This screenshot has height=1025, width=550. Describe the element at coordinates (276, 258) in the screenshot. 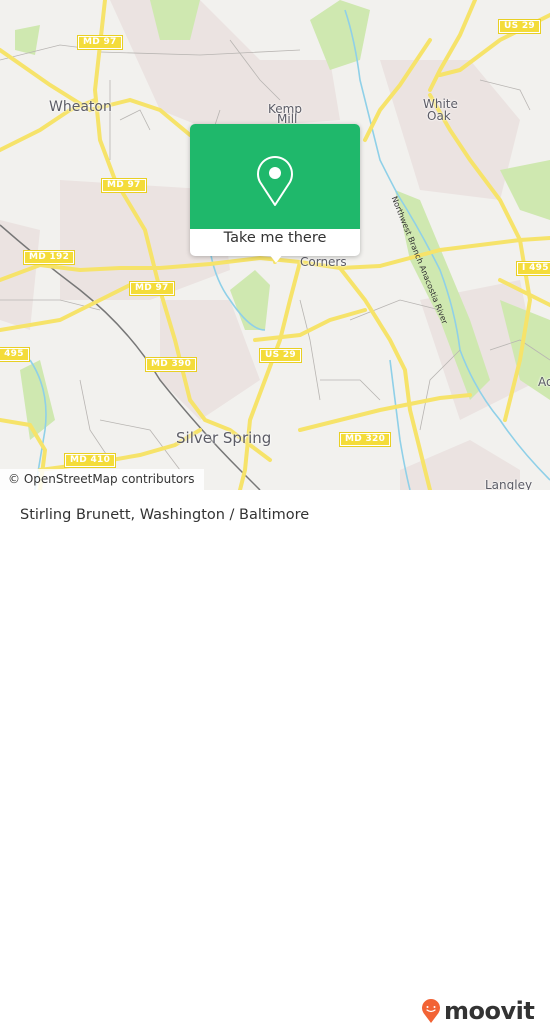

I see `popup-tail` at that location.